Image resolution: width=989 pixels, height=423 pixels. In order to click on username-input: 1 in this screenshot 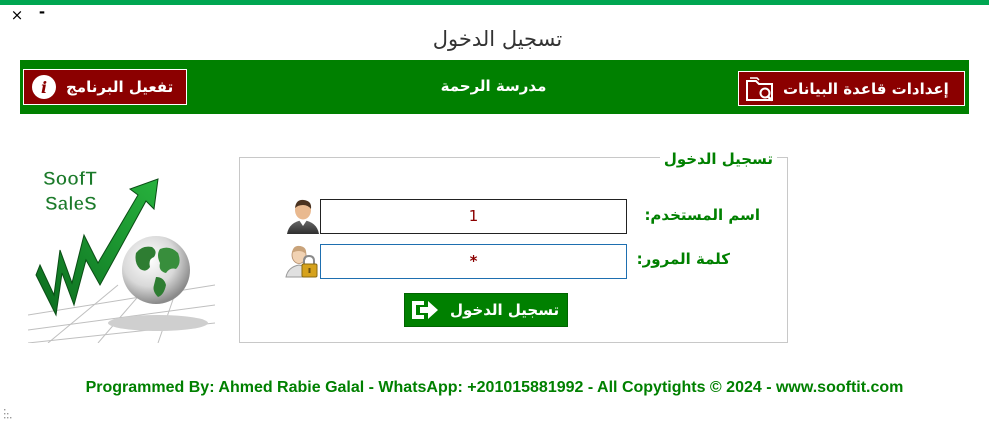, I will do `click(473, 216)`.